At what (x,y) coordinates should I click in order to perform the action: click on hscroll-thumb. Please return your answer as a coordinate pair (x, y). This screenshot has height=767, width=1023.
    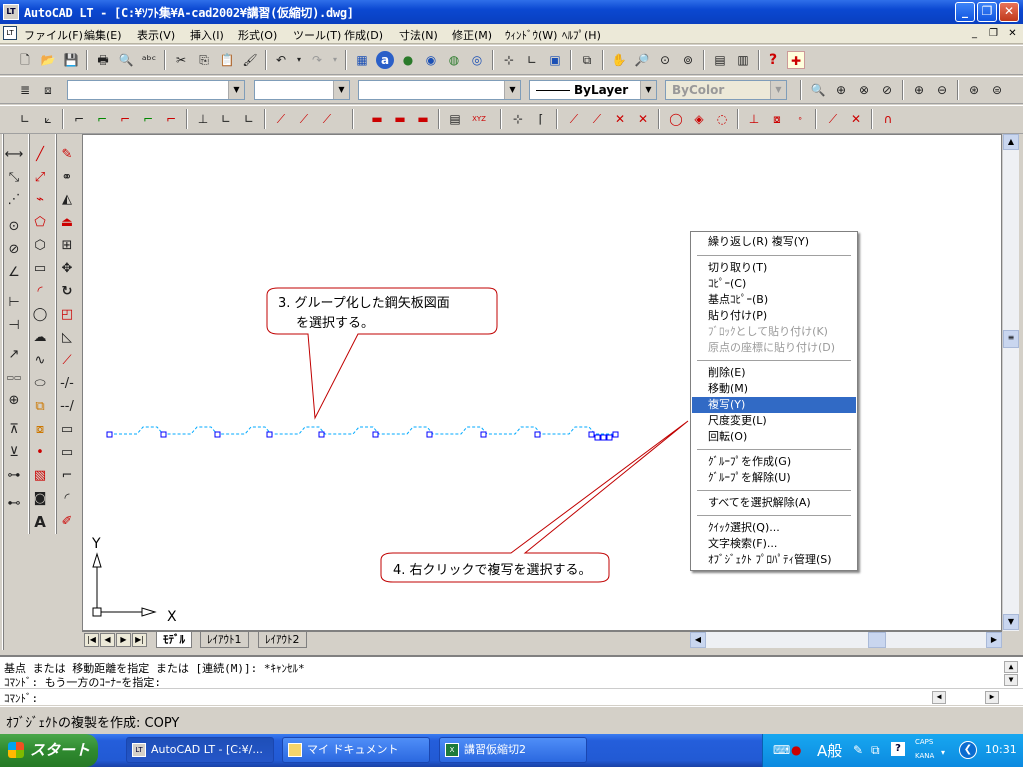
    Looking at the image, I should click on (877, 640).